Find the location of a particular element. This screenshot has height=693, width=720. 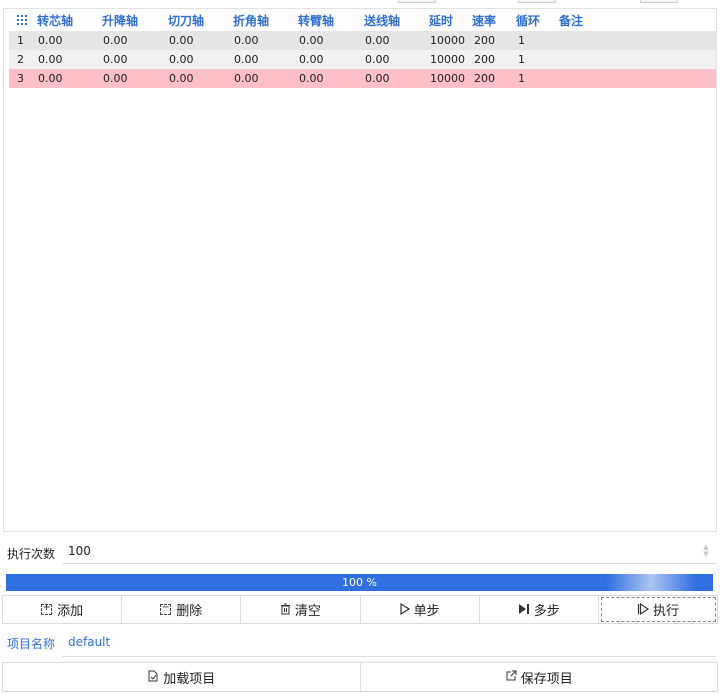

spin-arrows-icon: ▲ ▼ is located at coordinates (706, 551).